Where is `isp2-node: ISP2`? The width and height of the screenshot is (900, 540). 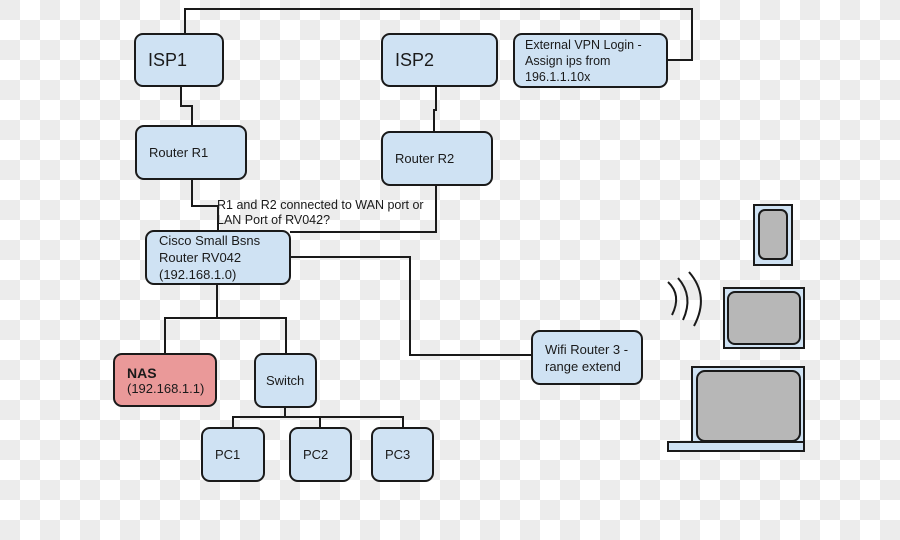
isp2-node: ISP2 is located at coordinates (439, 60).